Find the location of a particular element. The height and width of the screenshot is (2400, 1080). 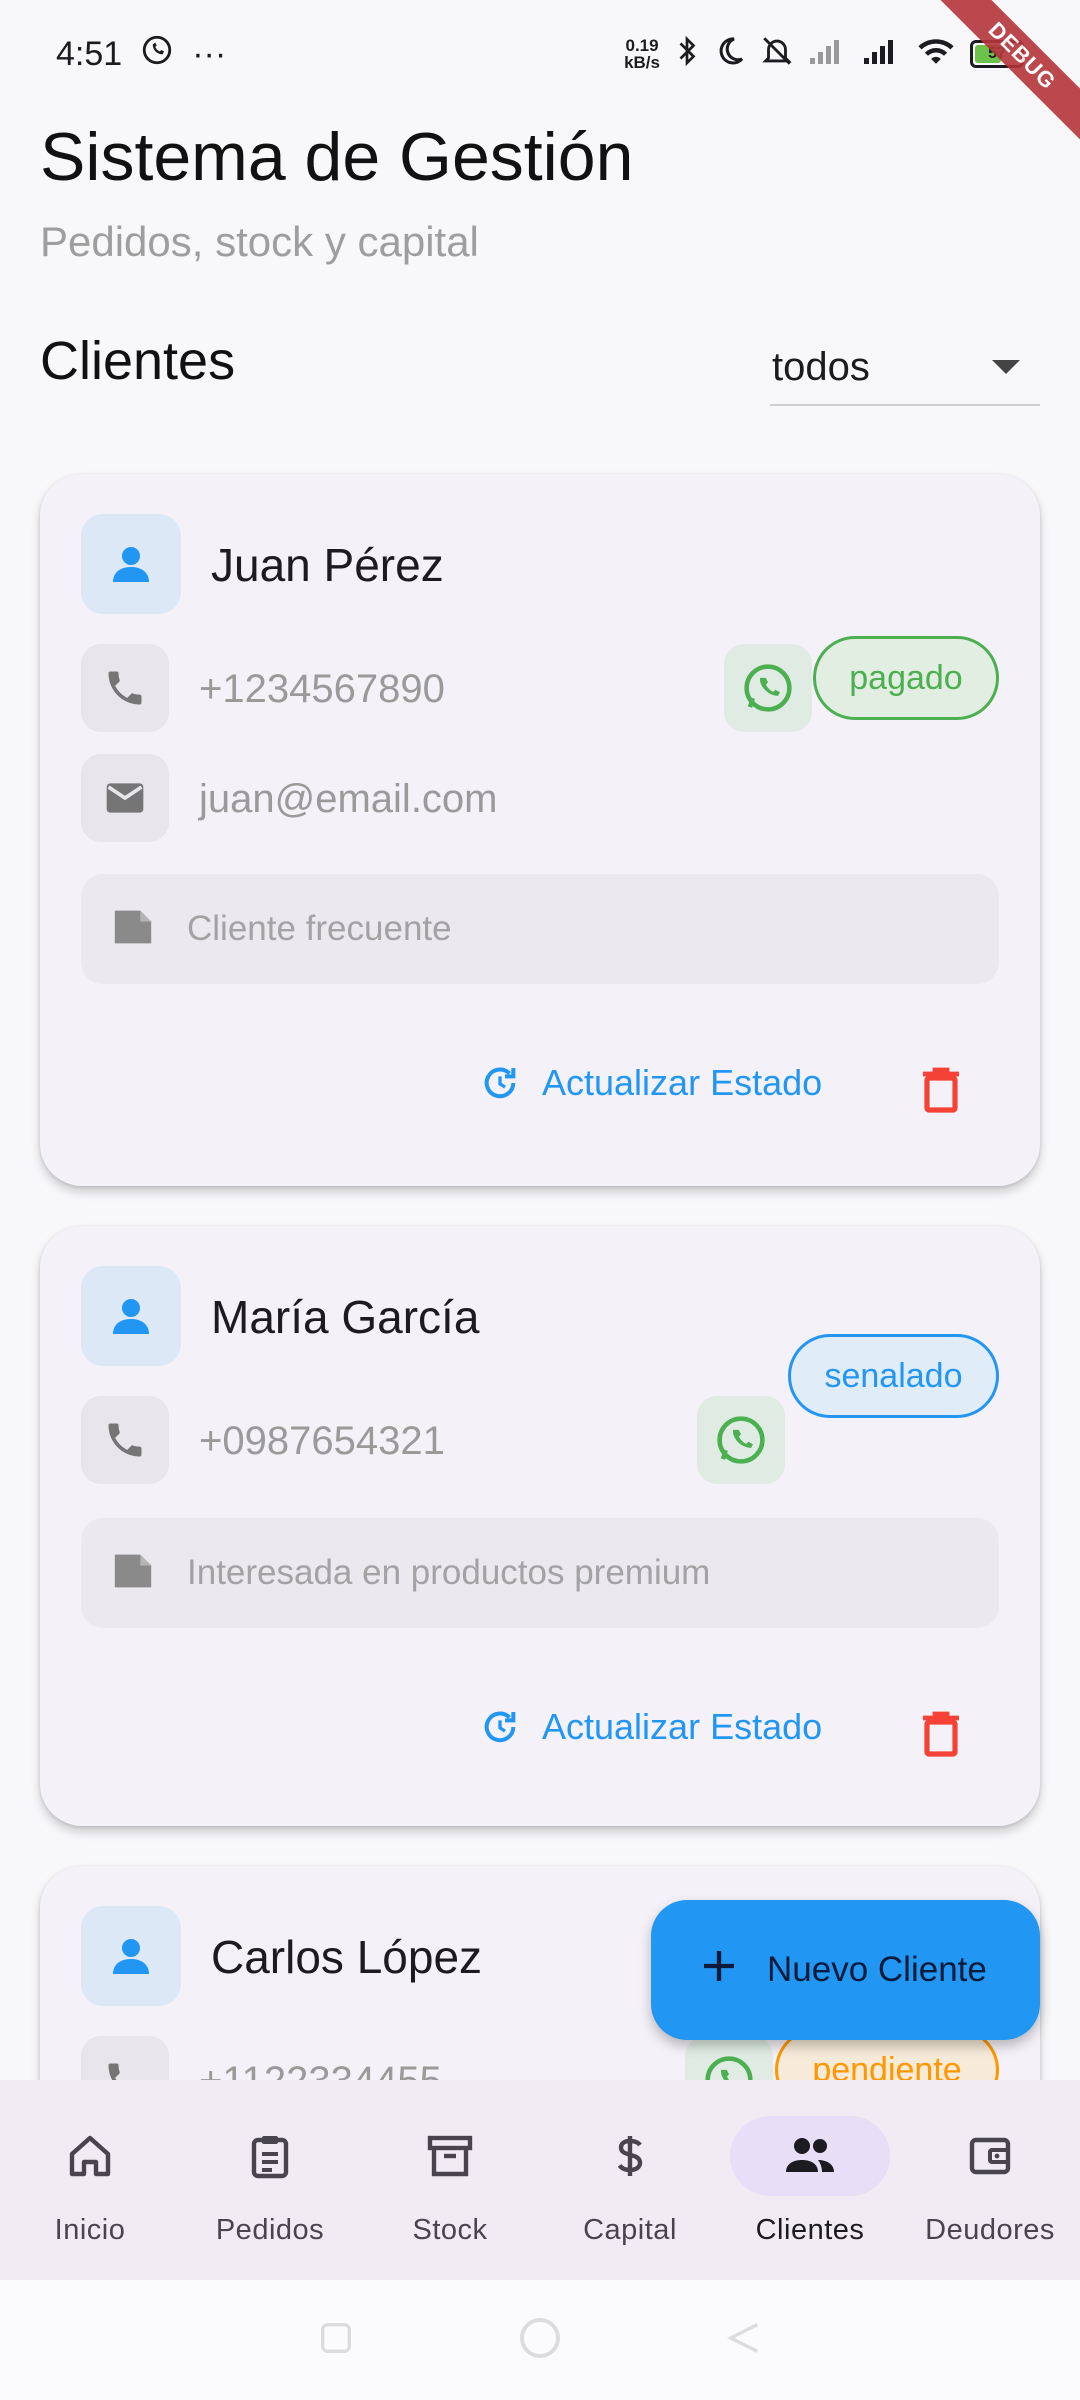

app-subtitle: Pedidos, stock y capital is located at coordinates (259, 241).